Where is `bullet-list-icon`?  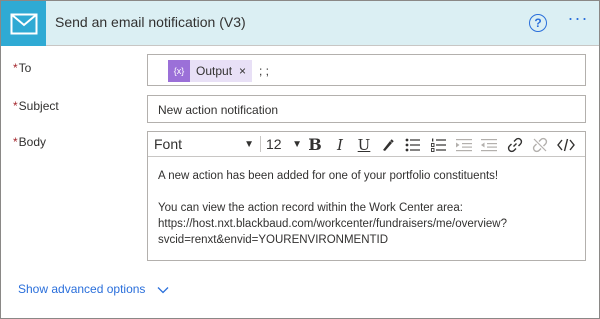
bullet-list-icon is located at coordinates (413, 144).